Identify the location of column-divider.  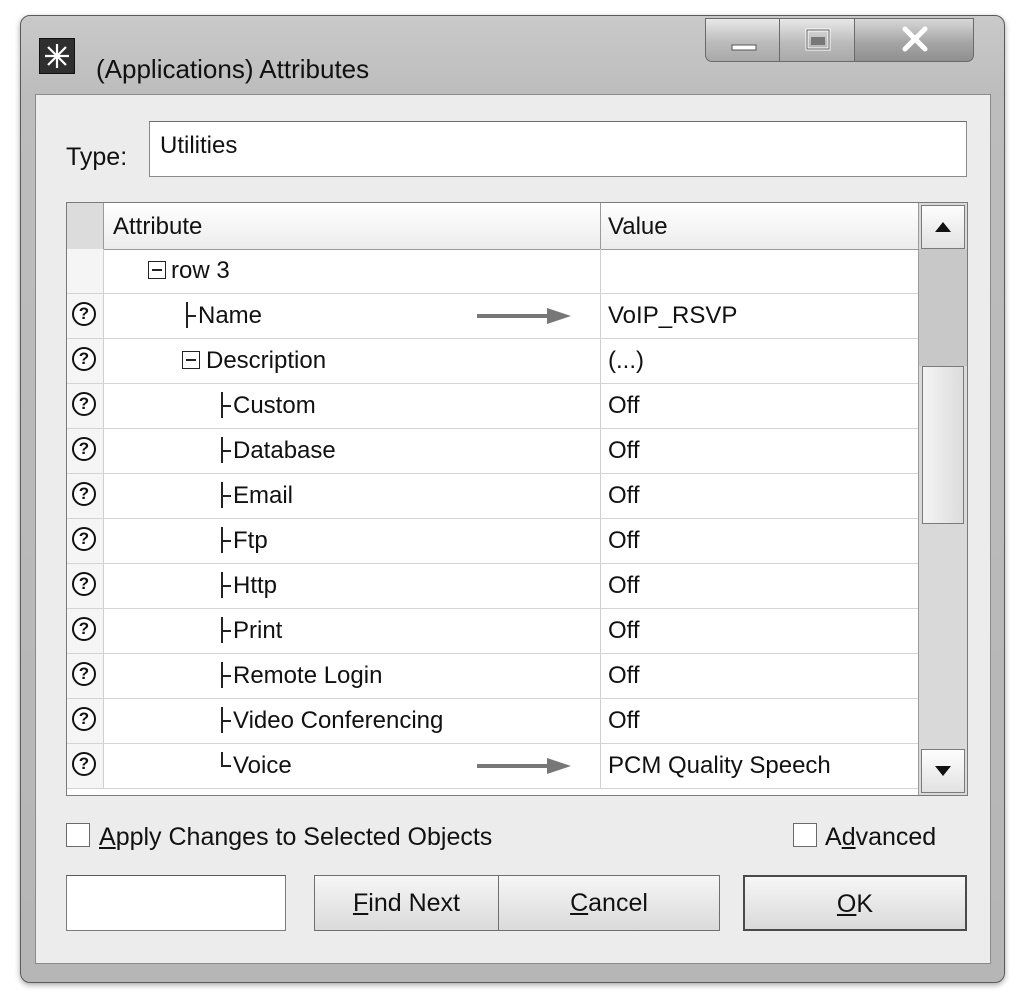
(600, 226).